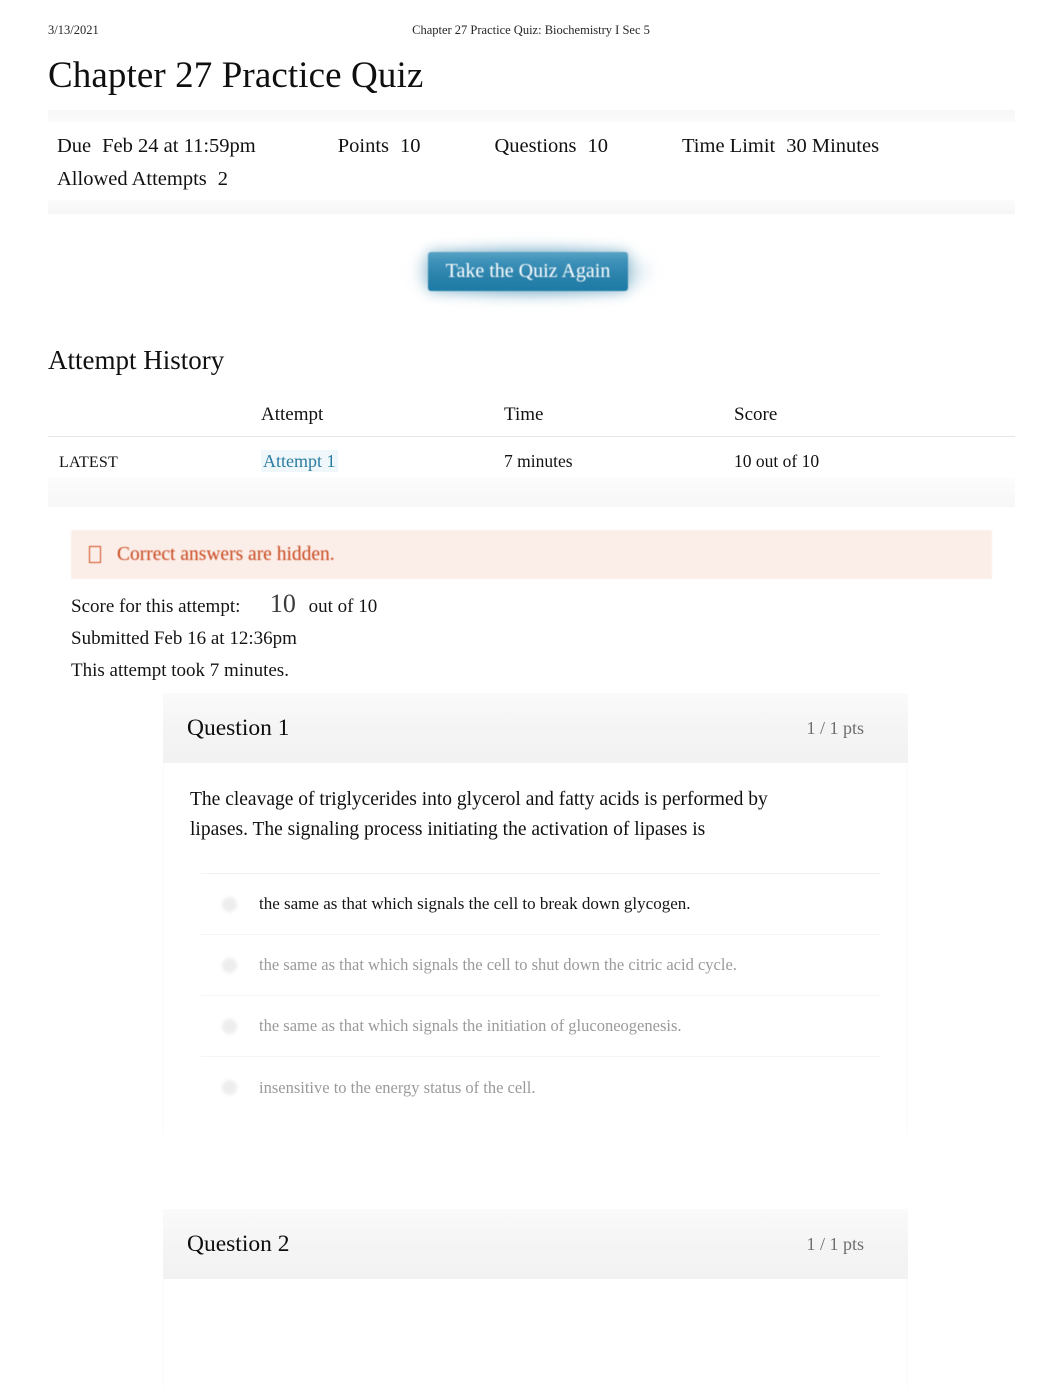  What do you see at coordinates (528, 271) in the screenshot?
I see `take-quiz-again-button: Take the Quiz Again` at bounding box center [528, 271].